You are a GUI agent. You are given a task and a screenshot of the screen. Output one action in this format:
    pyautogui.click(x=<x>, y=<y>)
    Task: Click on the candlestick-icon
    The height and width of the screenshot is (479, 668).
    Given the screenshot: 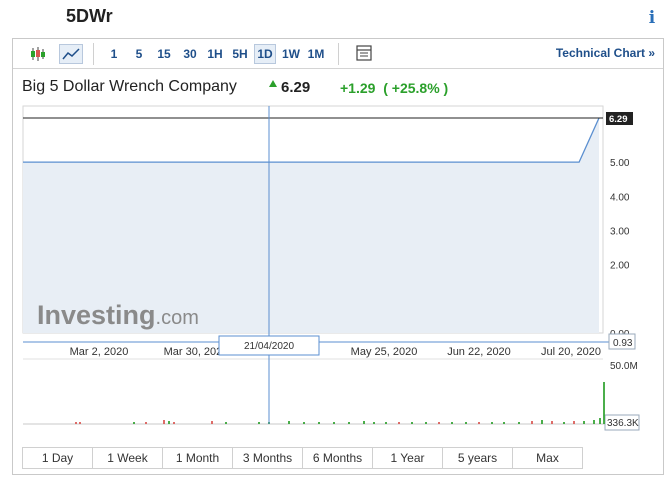 What is the action you would take?
    pyautogui.click(x=38, y=54)
    